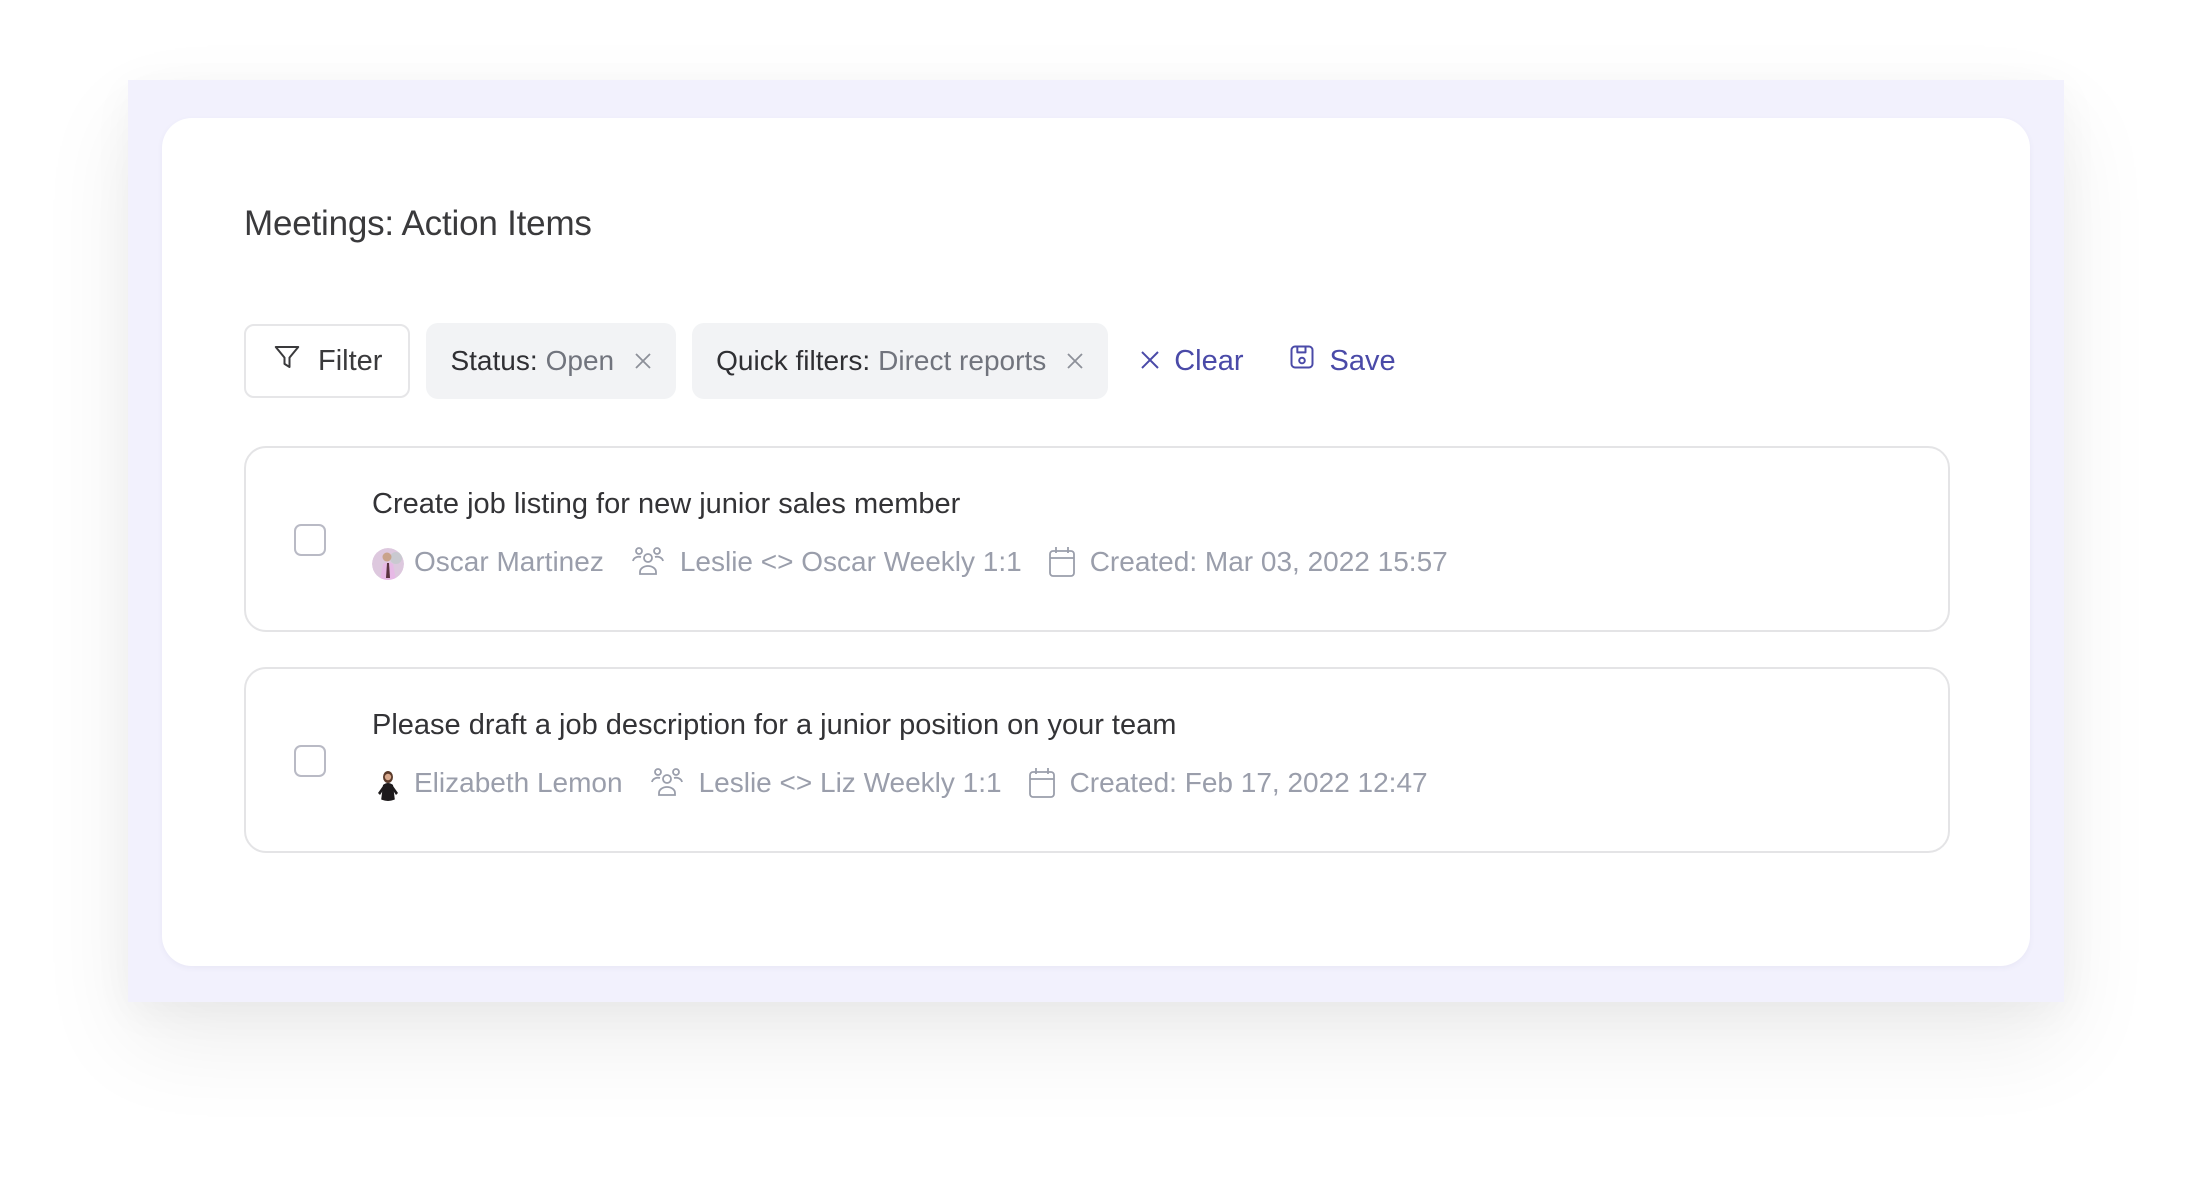 The image size is (2192, 1178). What do you see at coordinates (850, 561) in the screenshot?
I see `meeting-name: Leslie <> Oscar Weekly 1:1` at bounding box center [850, 561].